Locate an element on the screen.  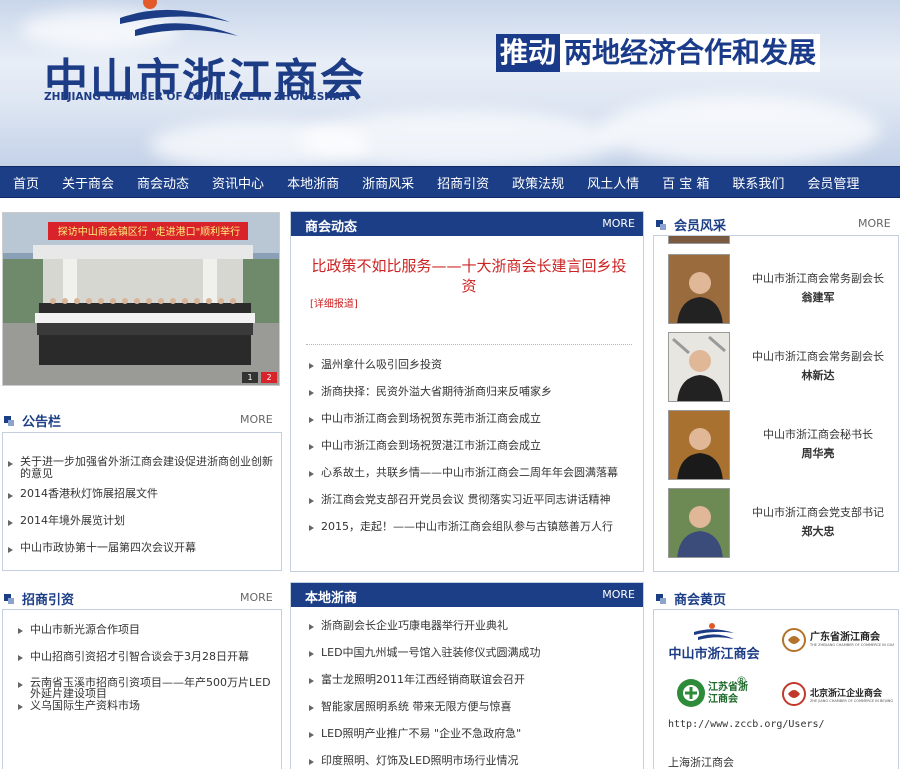
list-item: 关于进一步加强省外浙江商会建设促进浙商创业创新的意见 is located at coordinates (141, 468).